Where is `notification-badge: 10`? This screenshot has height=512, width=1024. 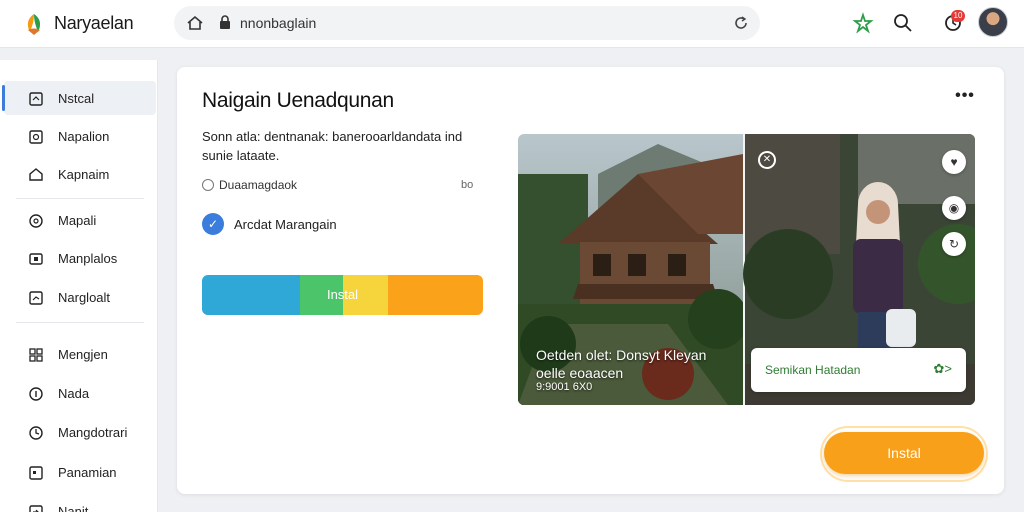
notification-badge: 10 is located at coordinates (958, 16).